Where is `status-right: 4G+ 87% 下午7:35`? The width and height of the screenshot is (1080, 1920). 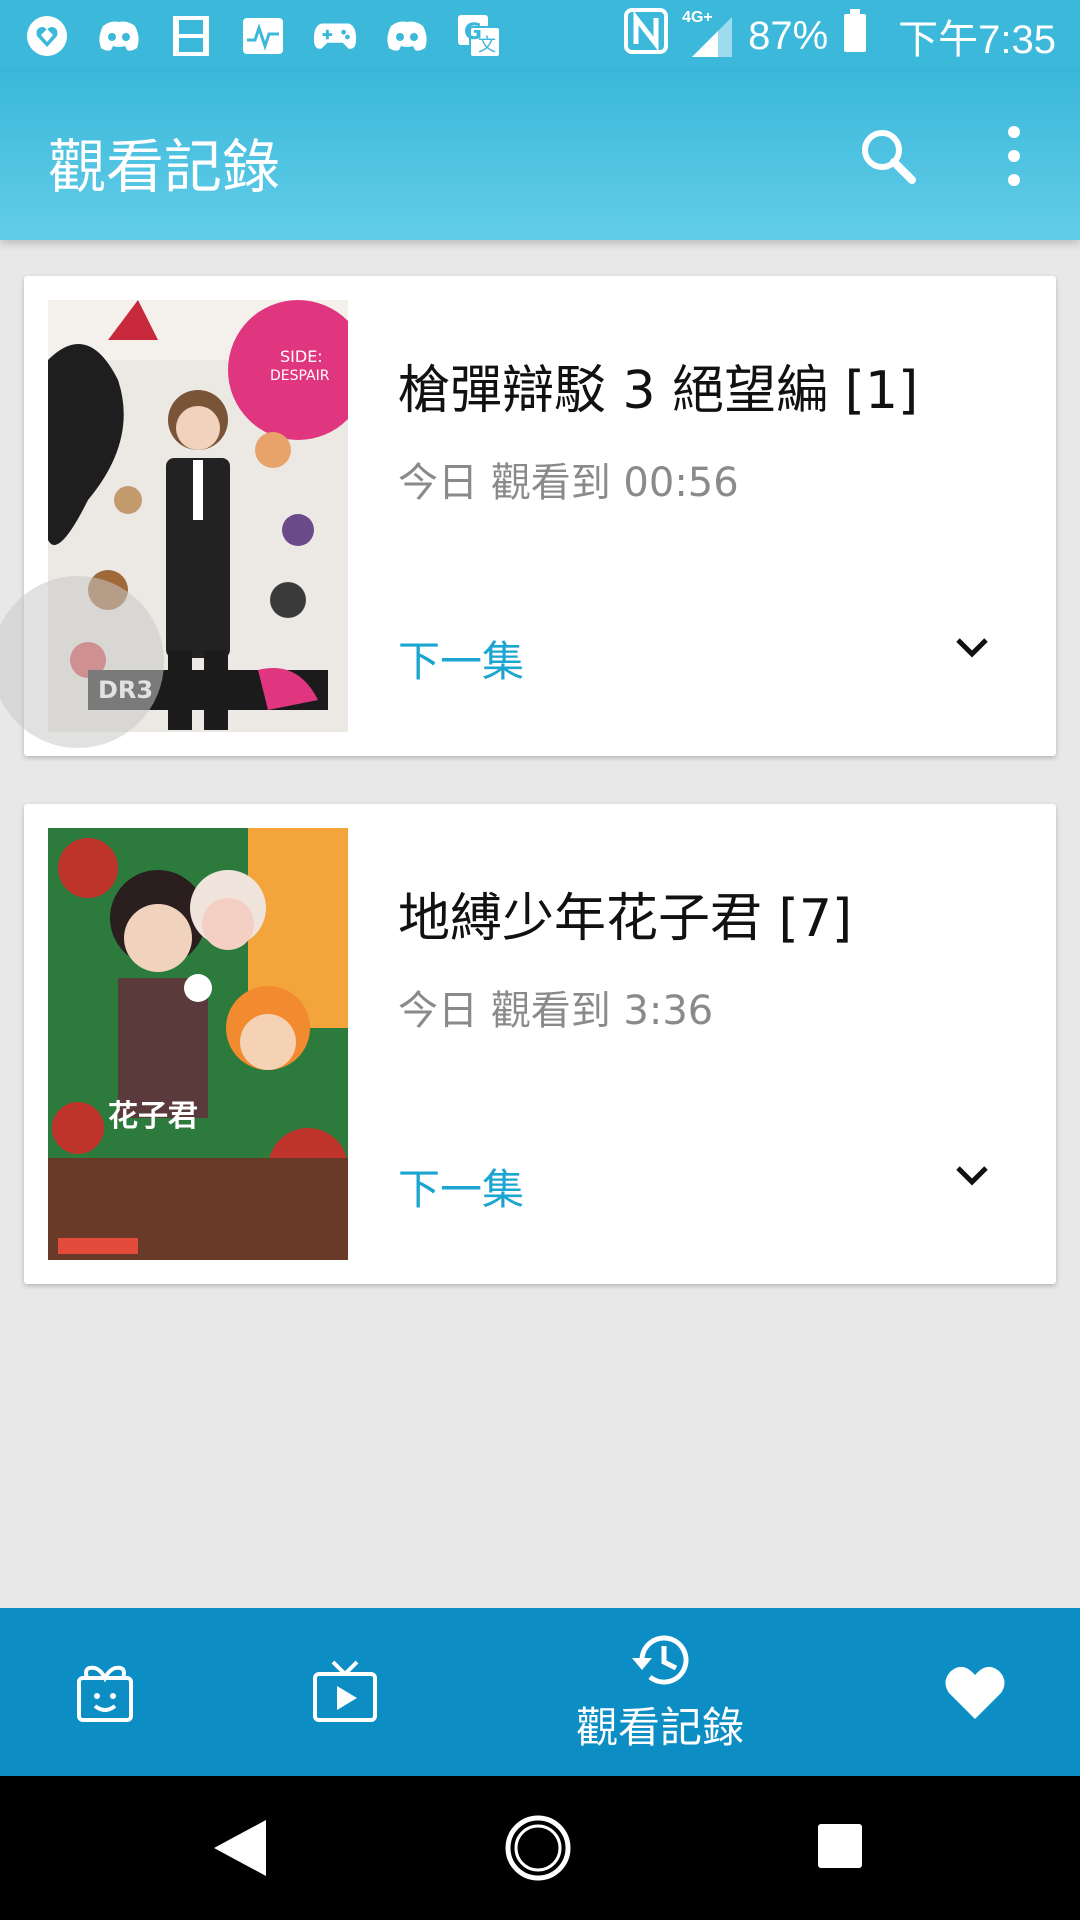 status-right: 4G+ 87% 下午7:35 is located at coordinates (840, 36).